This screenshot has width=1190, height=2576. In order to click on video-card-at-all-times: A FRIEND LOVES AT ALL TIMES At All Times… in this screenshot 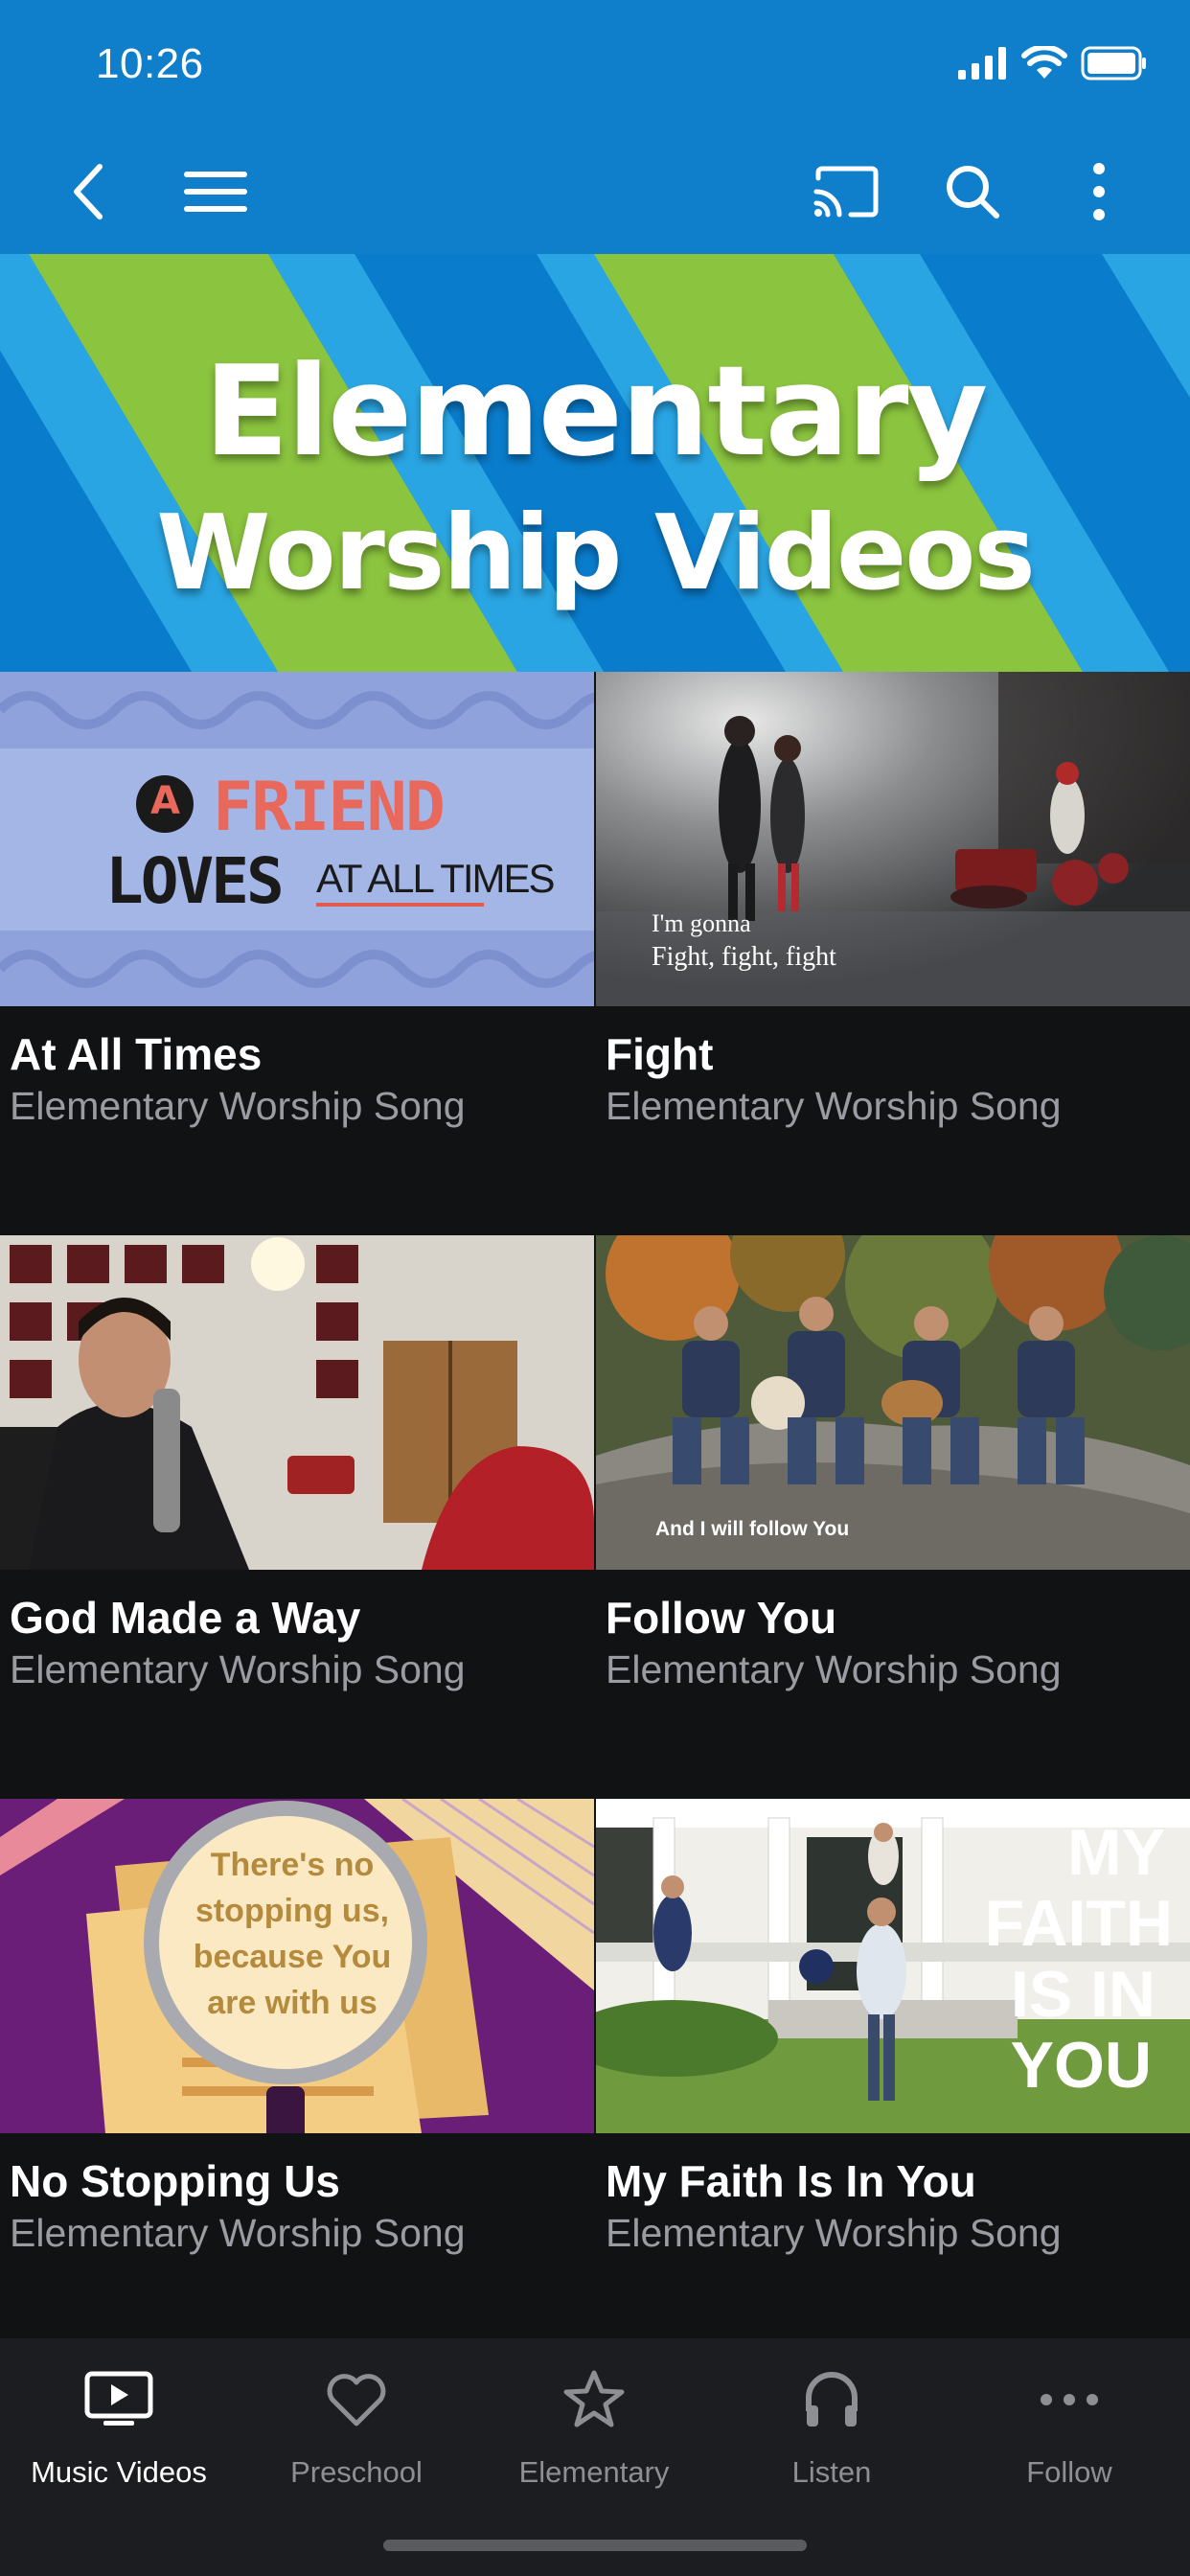, I will do `click(297, 953)`.